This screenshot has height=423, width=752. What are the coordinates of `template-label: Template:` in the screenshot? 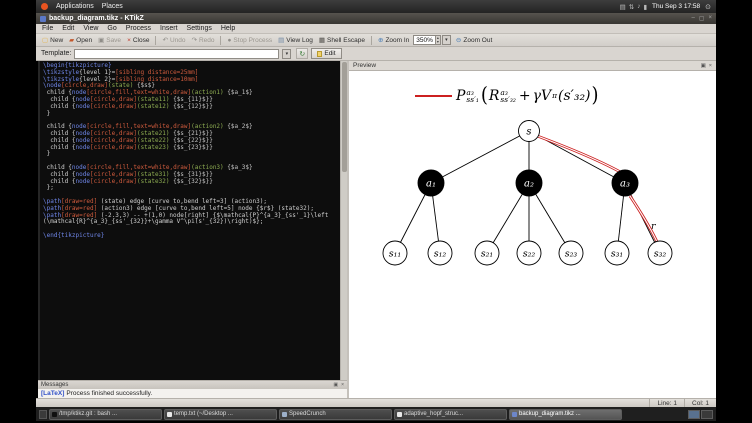 It's located at (56, 53).